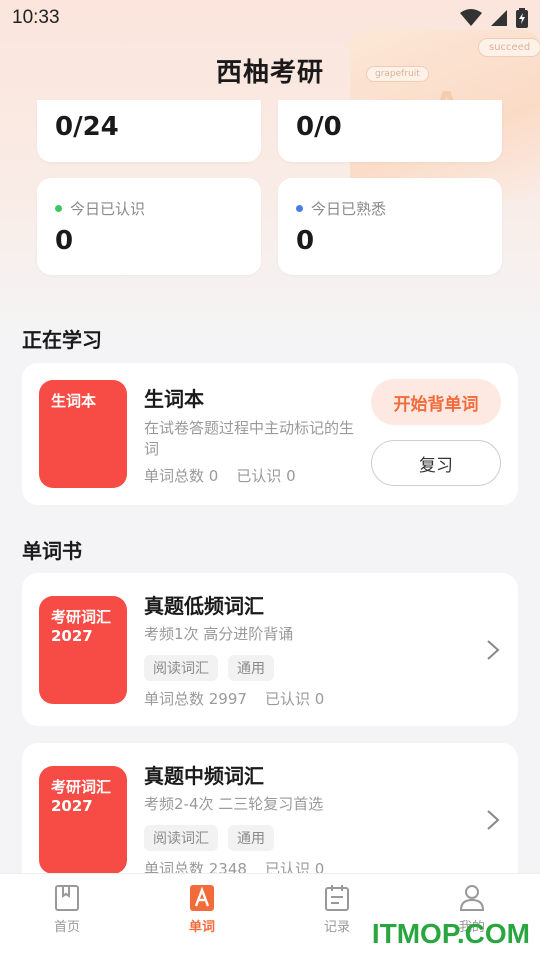 The image size is (540, 960). I want to click on tab-words: 单词, so click(202, 909).